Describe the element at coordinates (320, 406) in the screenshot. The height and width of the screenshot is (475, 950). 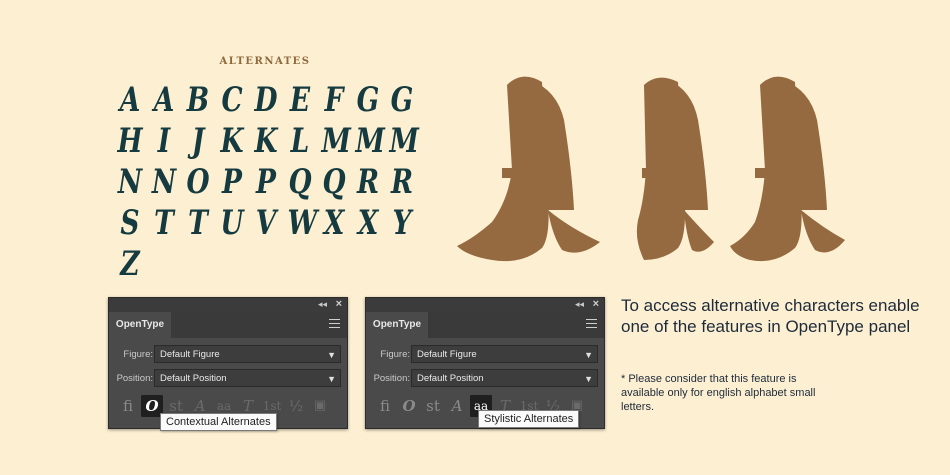
I see `stylistic-sets-icon: ▣` at that location.